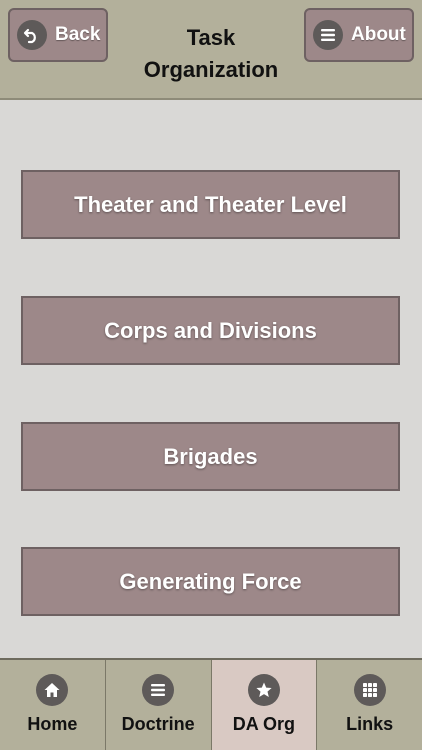 The image size is (422, 750). I want to click on back-arrow-icon, so click(32, 35).